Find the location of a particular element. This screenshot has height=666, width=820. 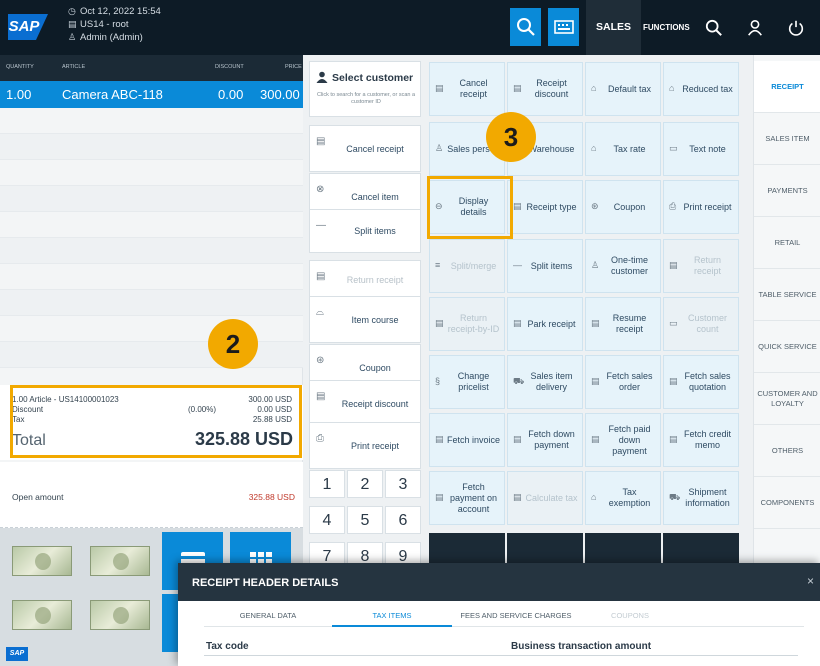

store-label: US14 - root is located at coordinates (104, 24).